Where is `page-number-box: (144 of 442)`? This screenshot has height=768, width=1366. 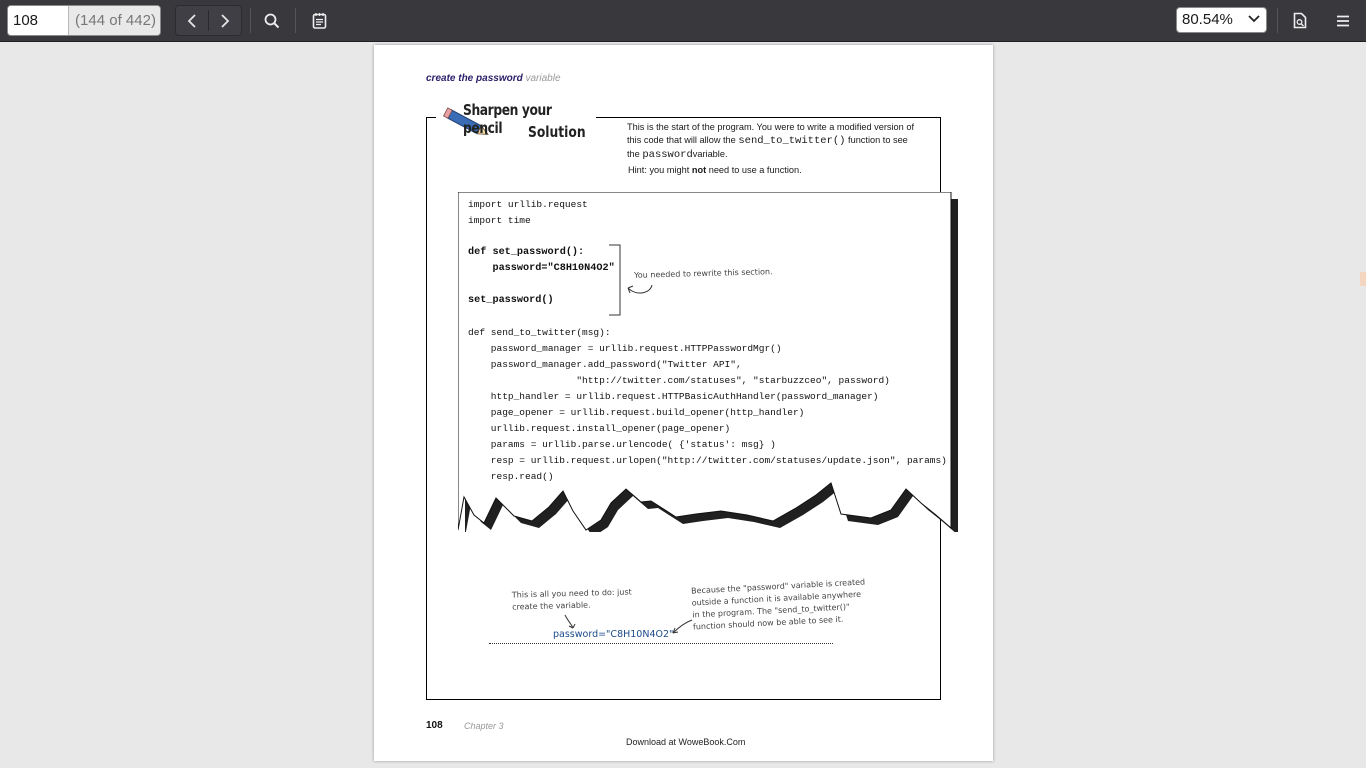
page-number-box: (144 of 442) is located at coordinates (84, 20).